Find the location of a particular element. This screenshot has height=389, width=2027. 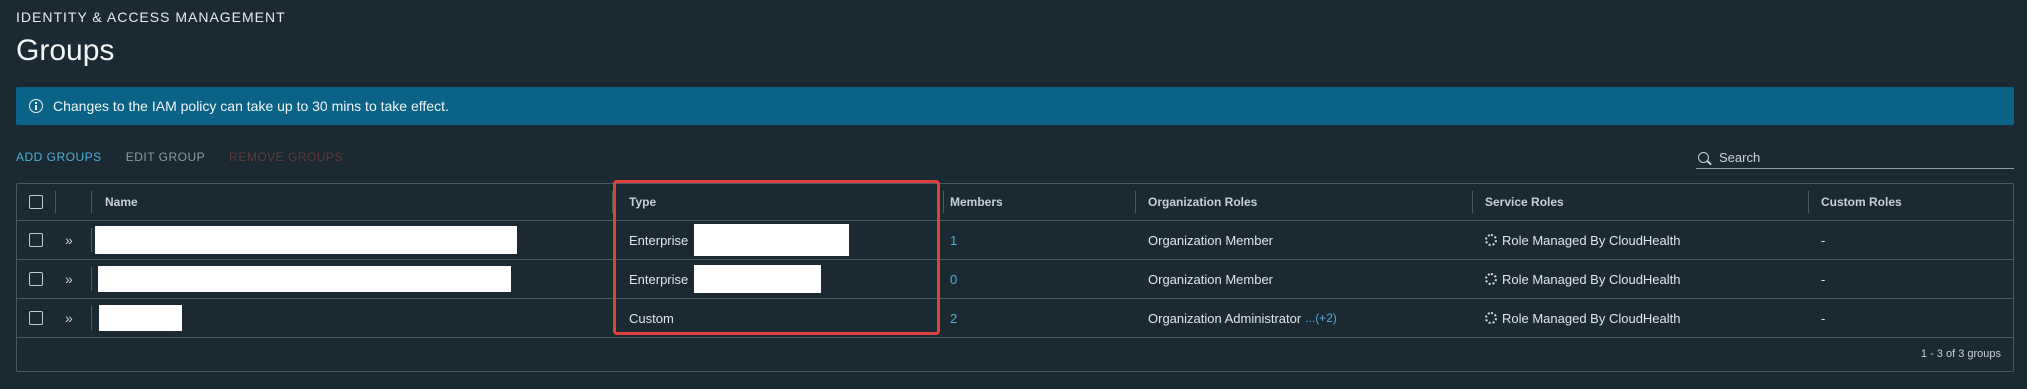

column-header-organization-roles: Organization Roles is located at coordinates (1202, 202).